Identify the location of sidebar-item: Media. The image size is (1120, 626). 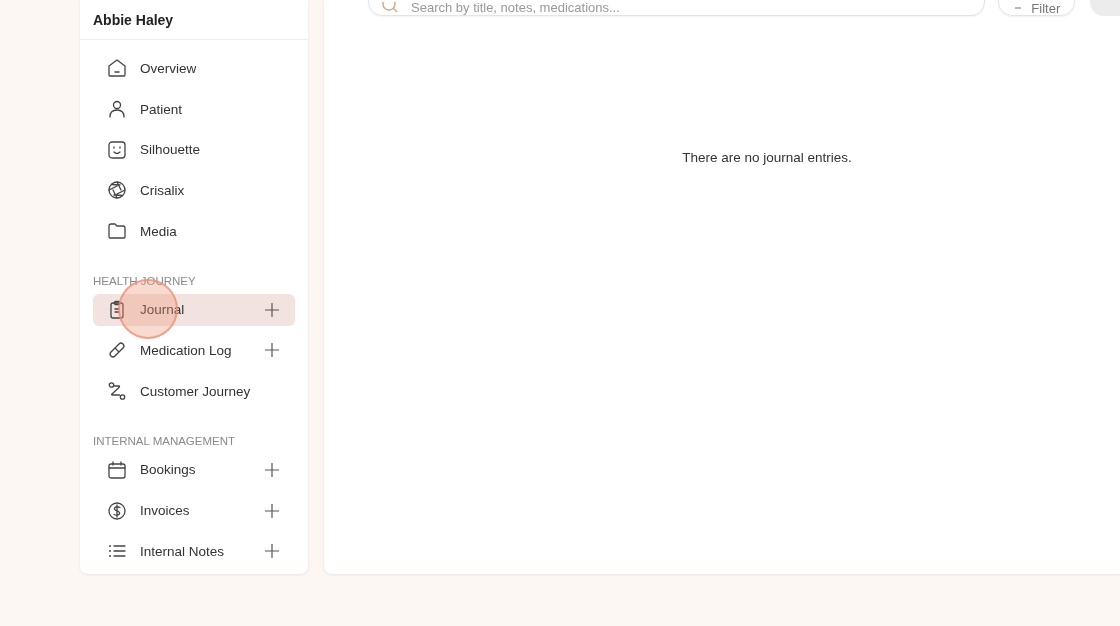
(194, 231).